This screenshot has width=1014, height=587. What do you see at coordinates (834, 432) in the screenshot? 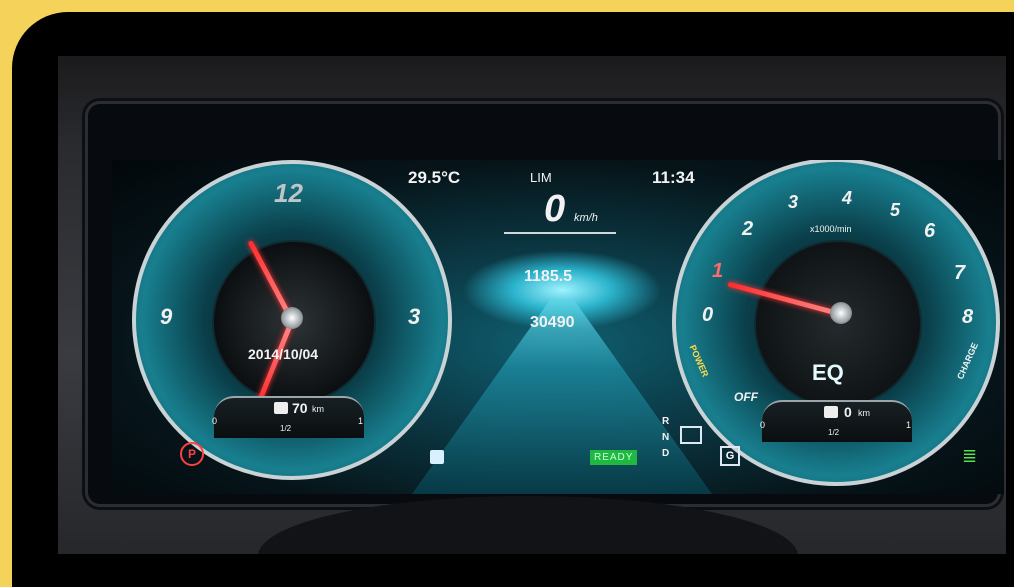
I see `right-gauge-half: 1/2` at bounding box center [834, 432].